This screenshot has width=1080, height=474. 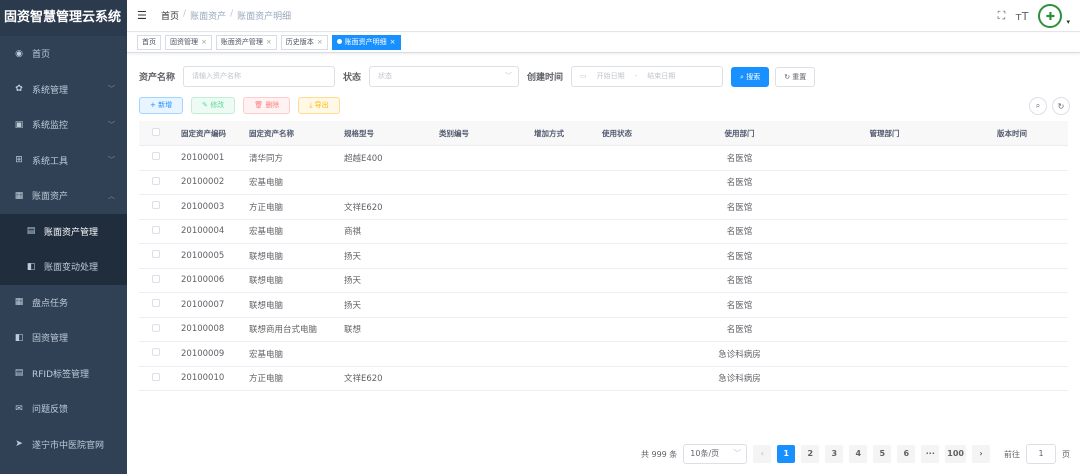 I want to click on table-row: 20100003 方正电脑 文祥E620 名医馆, so click(x=603, y=207).